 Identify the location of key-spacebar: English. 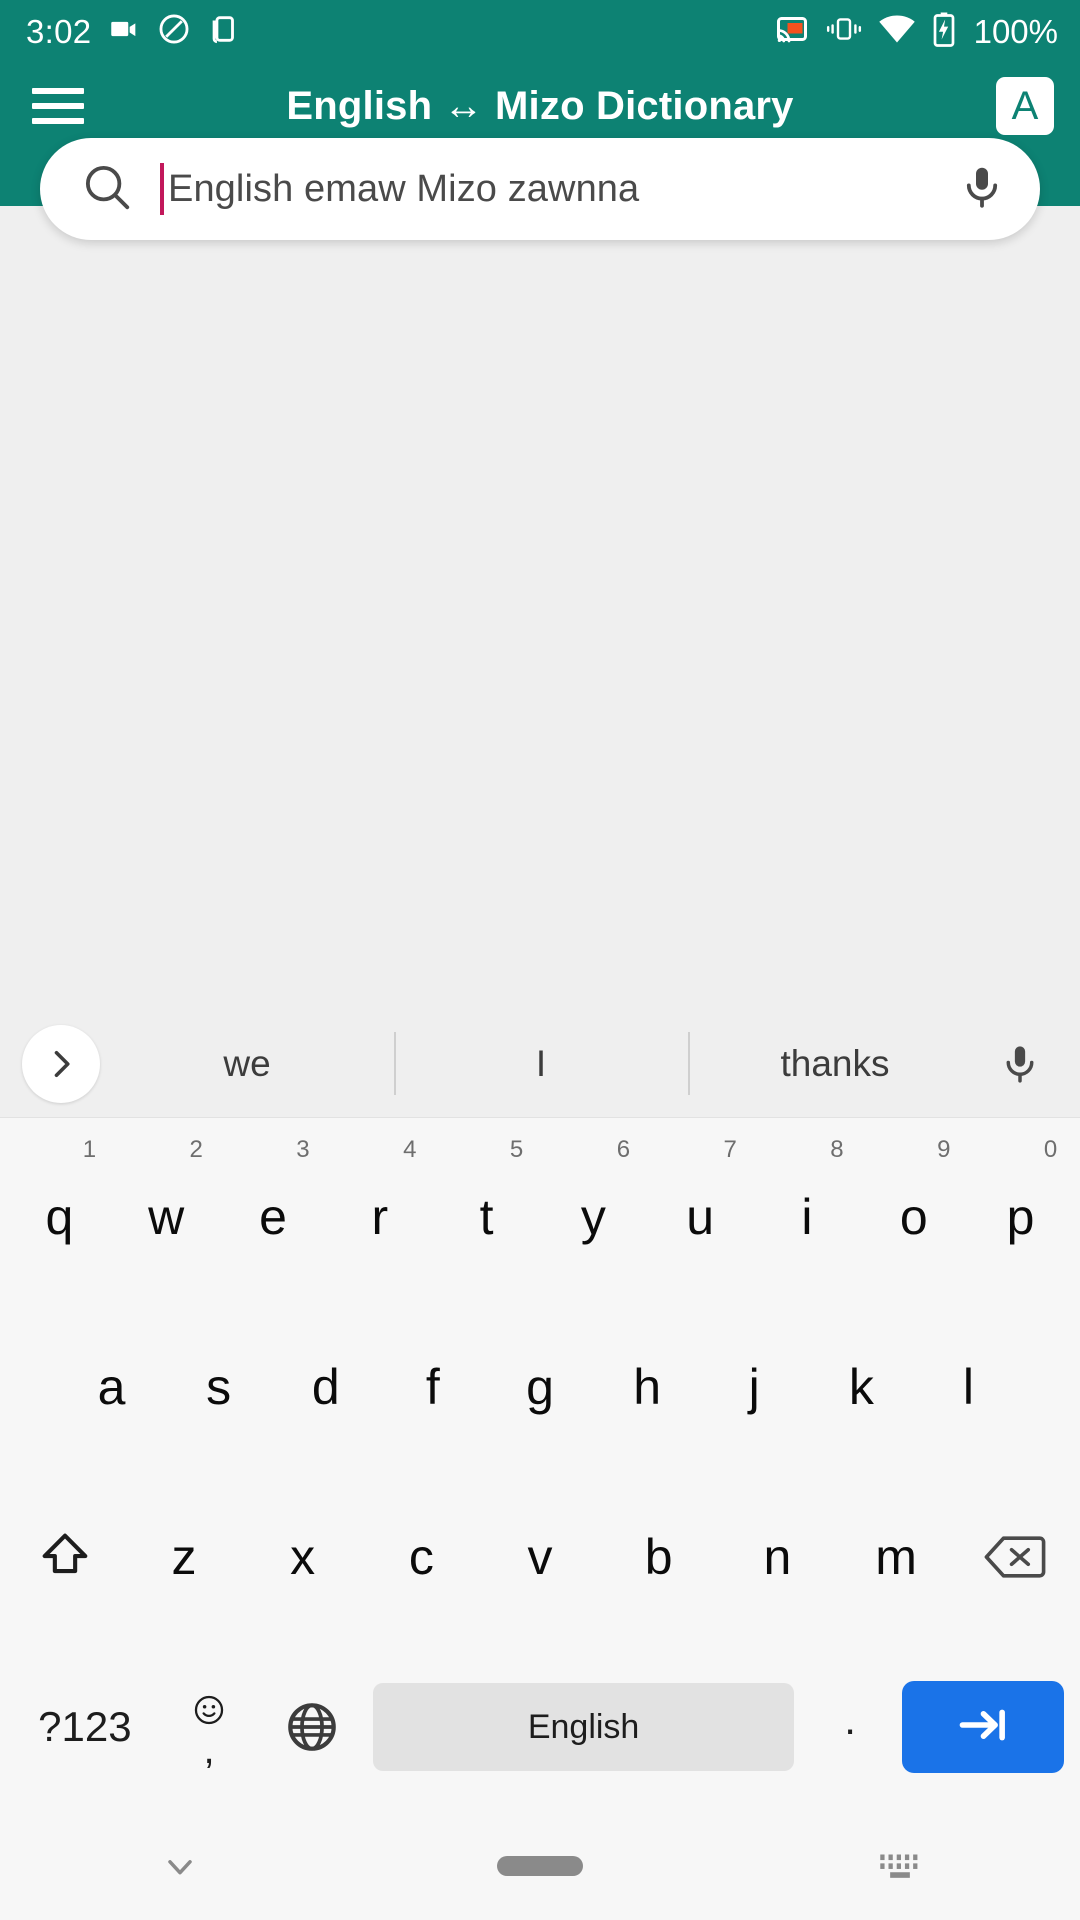
(583, 1727).